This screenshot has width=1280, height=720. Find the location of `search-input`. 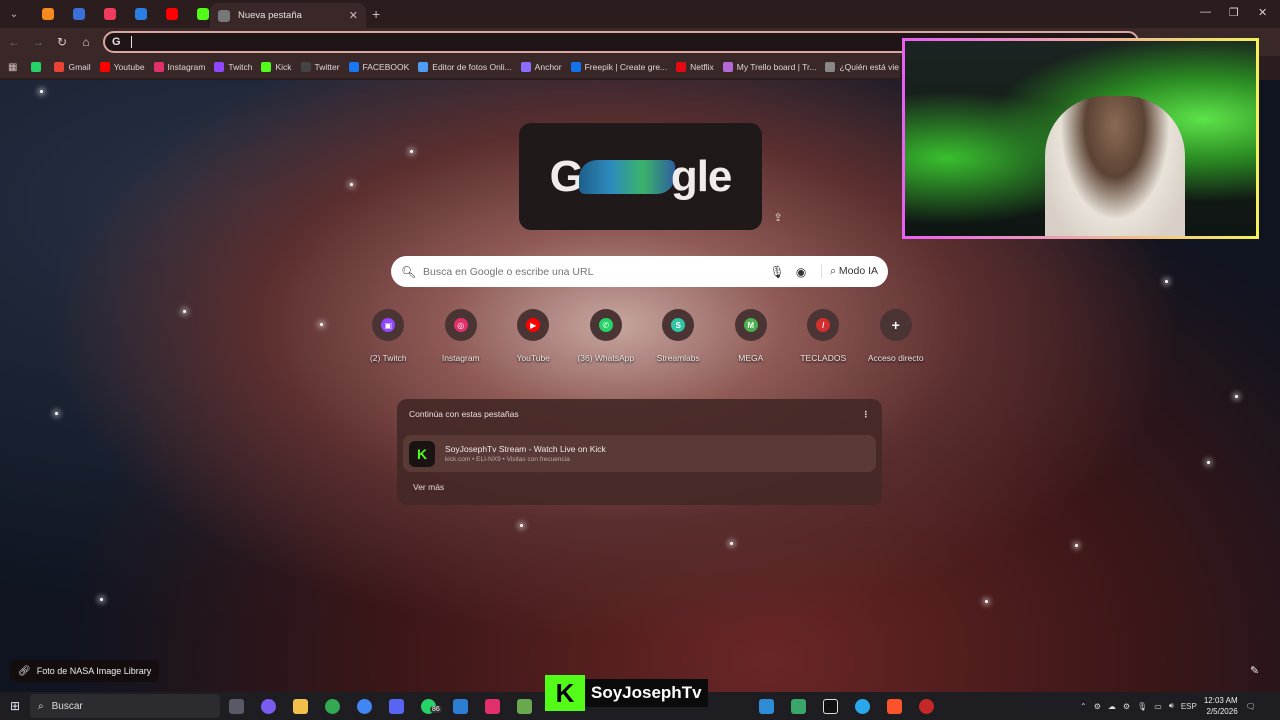

search-input is located at coordinates (594, 271).